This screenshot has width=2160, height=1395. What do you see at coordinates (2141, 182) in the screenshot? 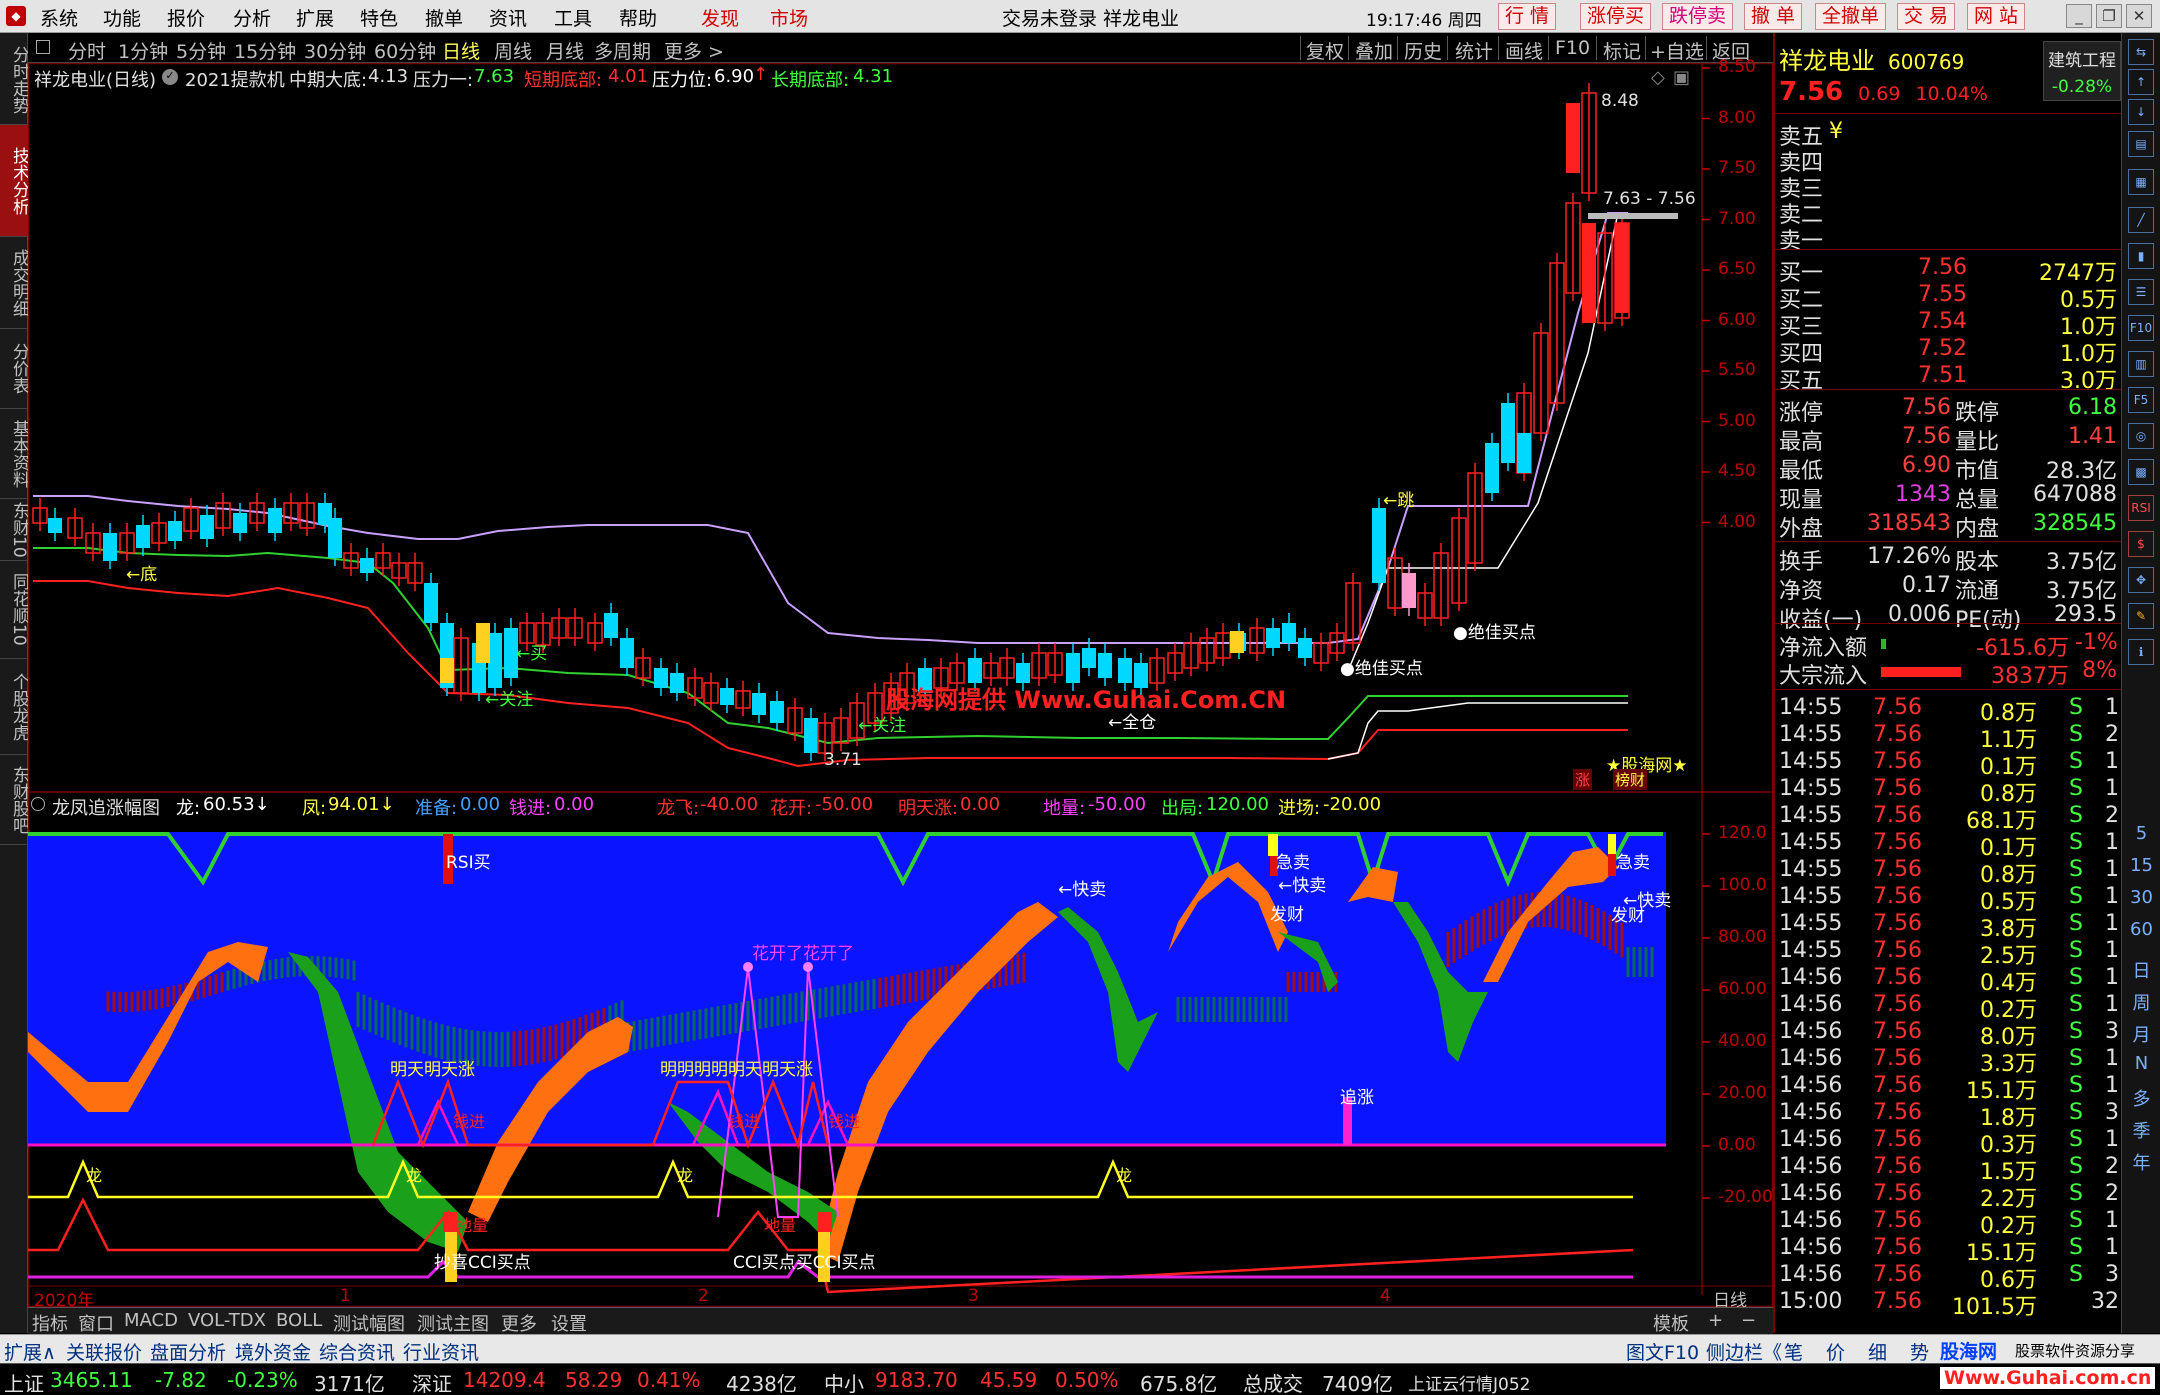
I see `grid-icon: ▦` at bounding box center [2141, 182].